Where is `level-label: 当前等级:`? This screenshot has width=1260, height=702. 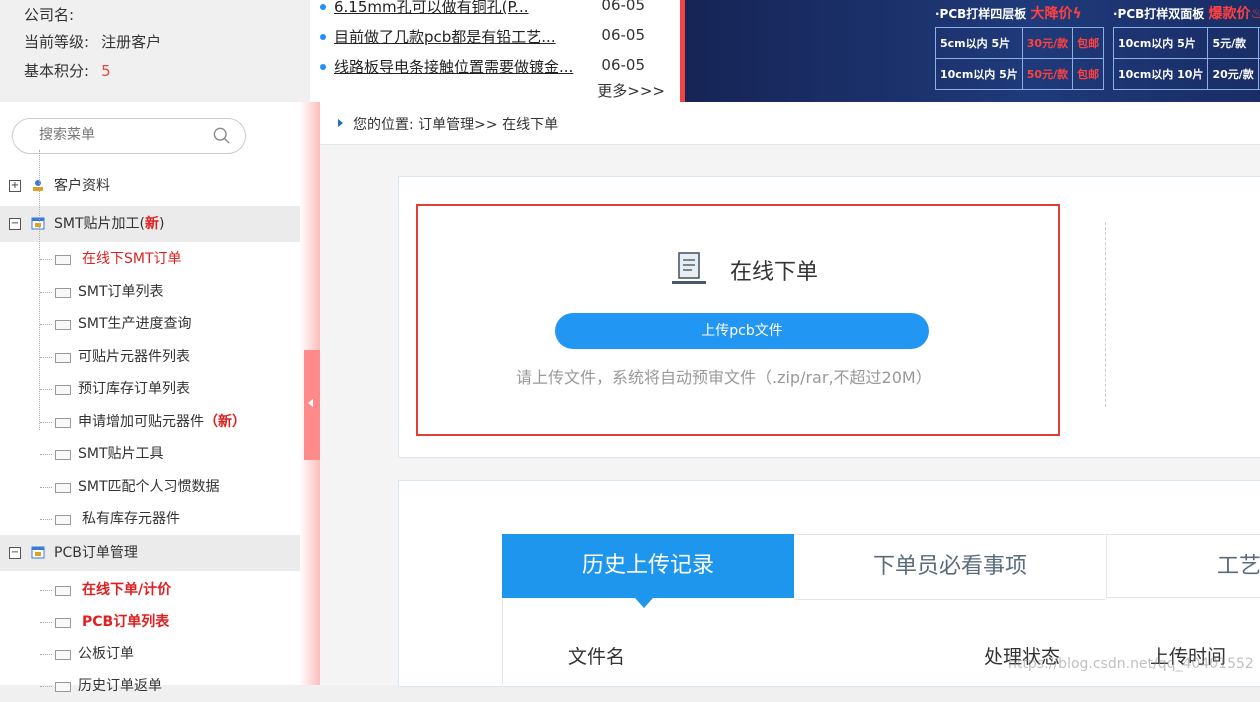
level-label: 当前等级: is located at coordinates (56, 42).